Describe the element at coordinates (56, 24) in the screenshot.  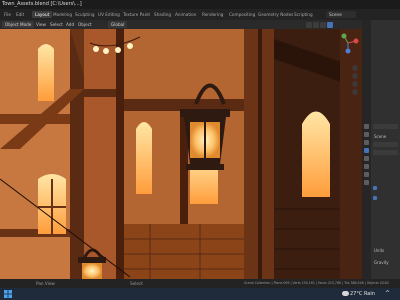
I see `menu-select: Select` at that location.